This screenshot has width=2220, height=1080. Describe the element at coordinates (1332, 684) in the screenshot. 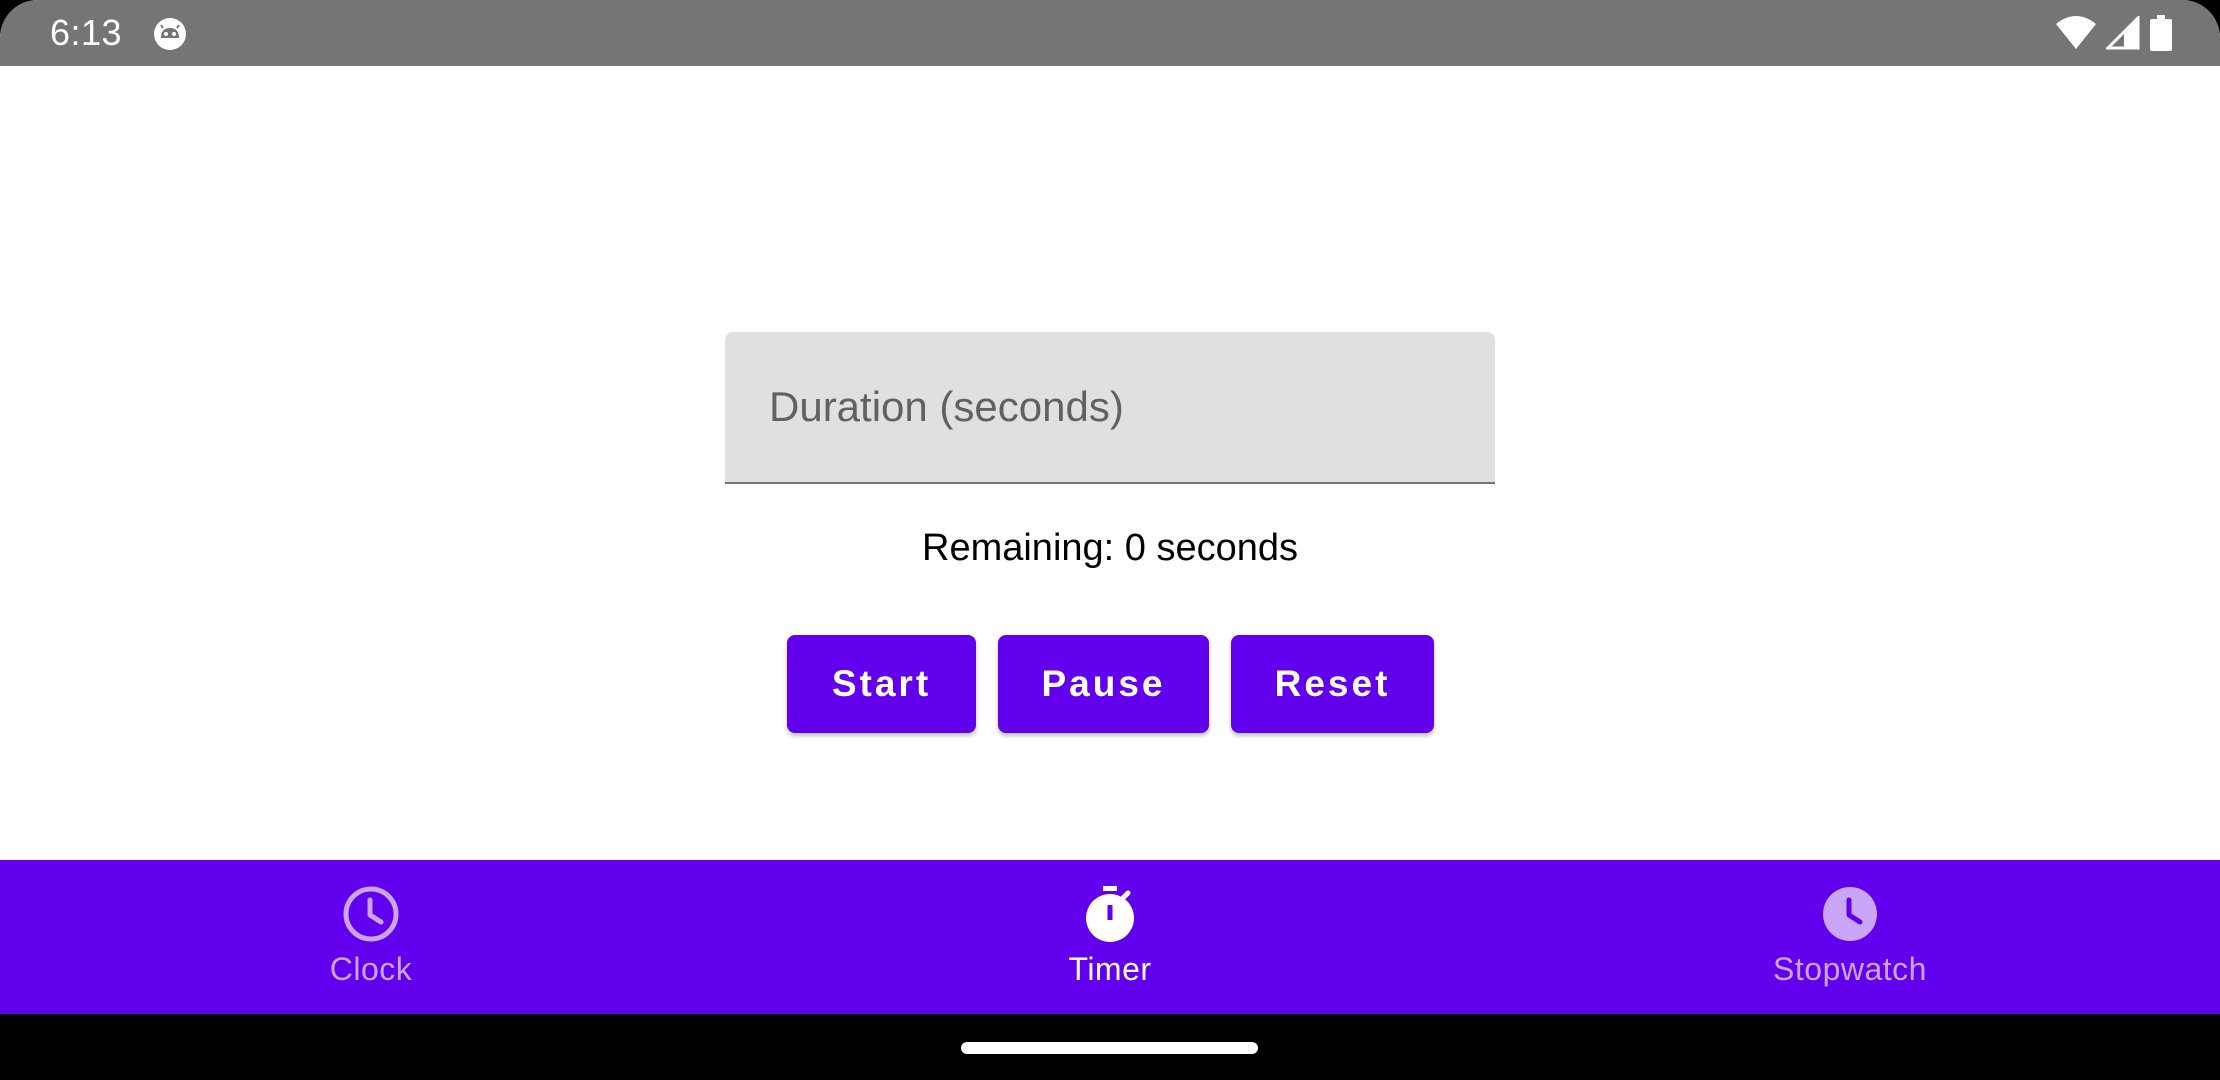

I see `reset-button: Reset` at that location.